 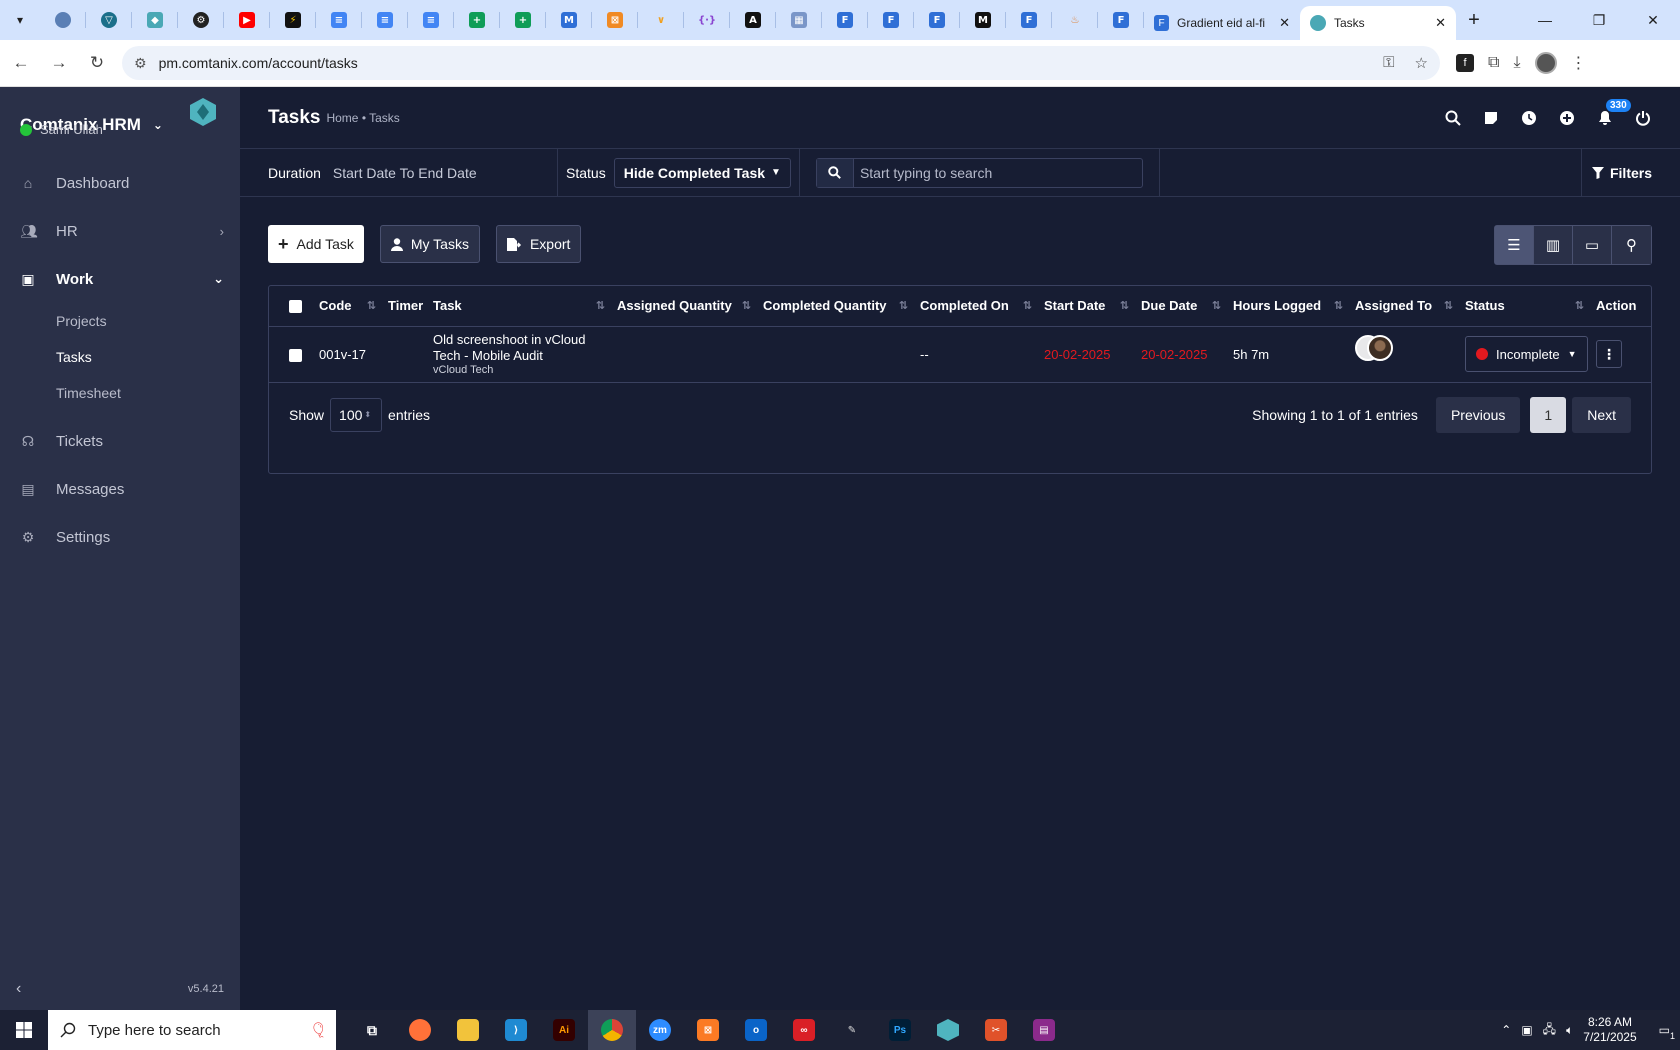 I want to click on browser-tab: M, so click(x=983, y=20).